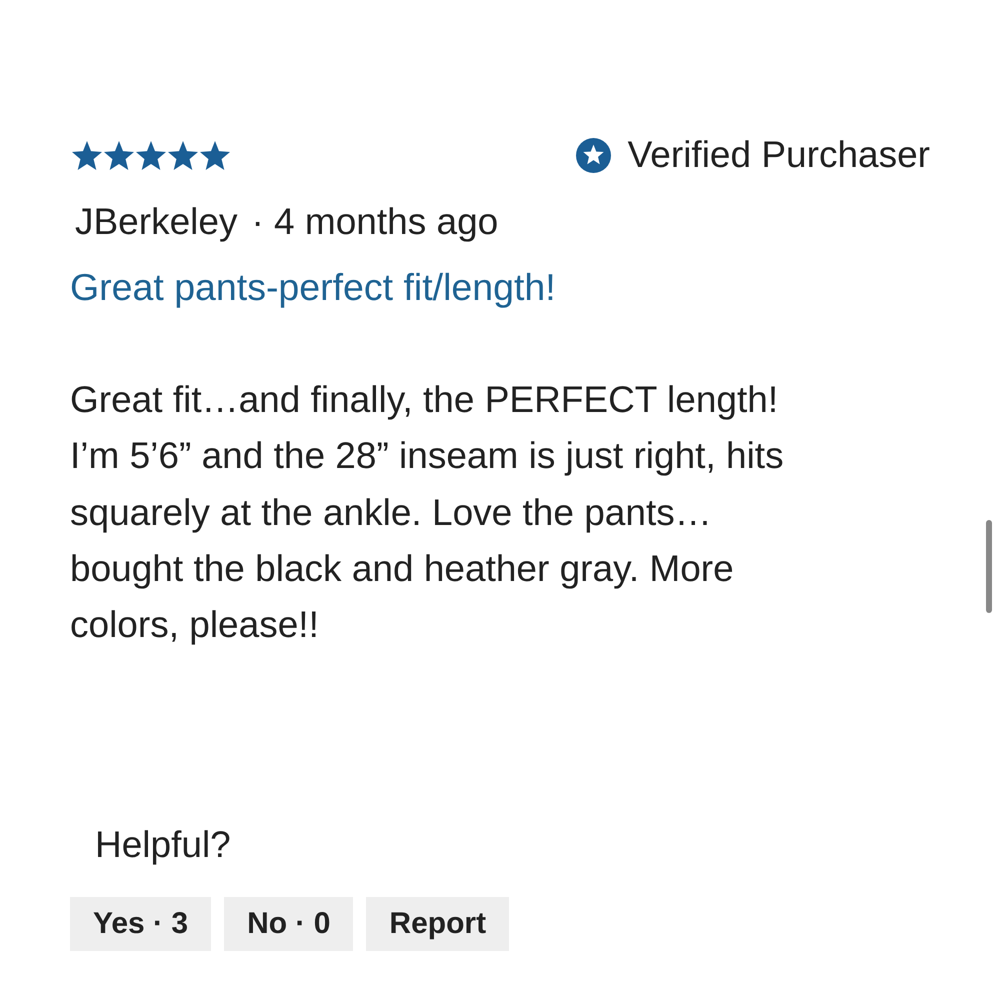 The height and width of the screenshot is (1000, 1000). What do you see at coordinates (374, 222) in the screenshot?
I see `review-age: · 4 months ago` at bounding box center [374, 222].